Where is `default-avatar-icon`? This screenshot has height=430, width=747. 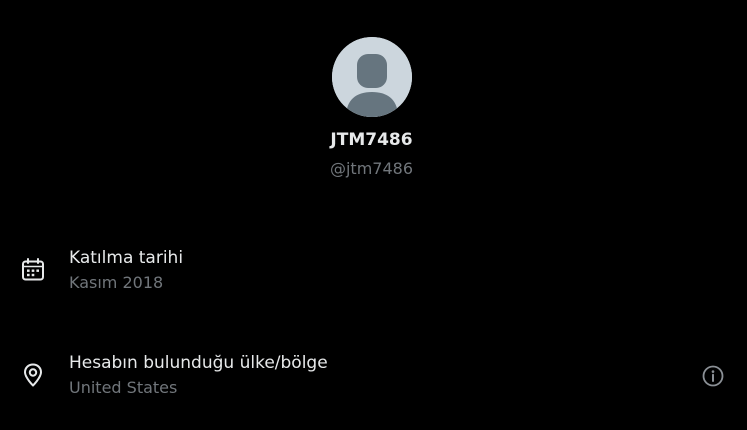 default-avatar-icon is located at coordinates (372, 77).